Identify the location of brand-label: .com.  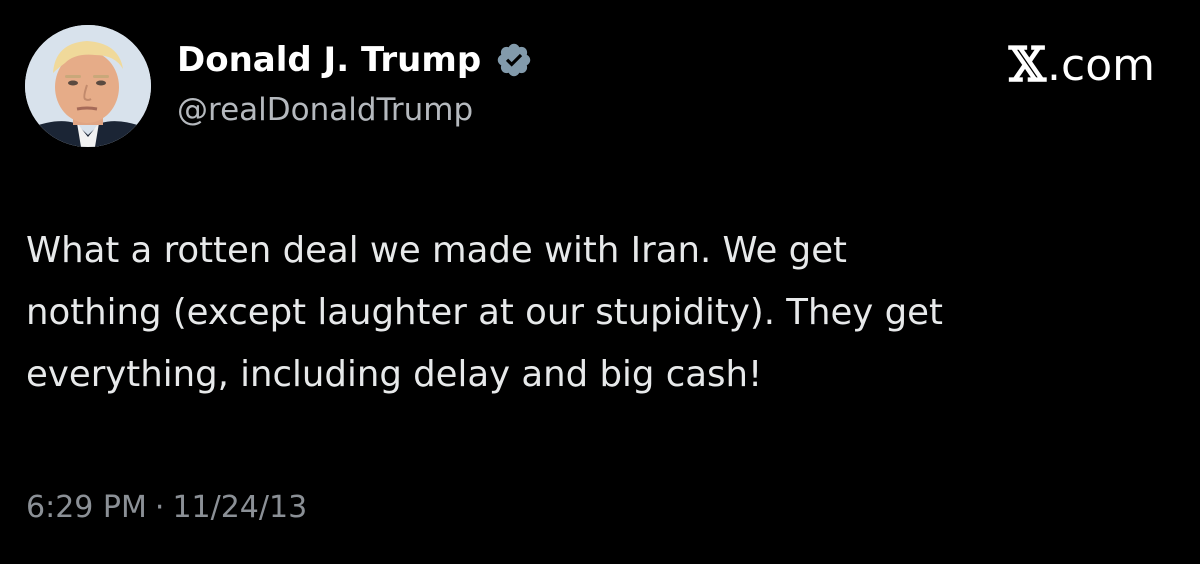
(1101, 65).